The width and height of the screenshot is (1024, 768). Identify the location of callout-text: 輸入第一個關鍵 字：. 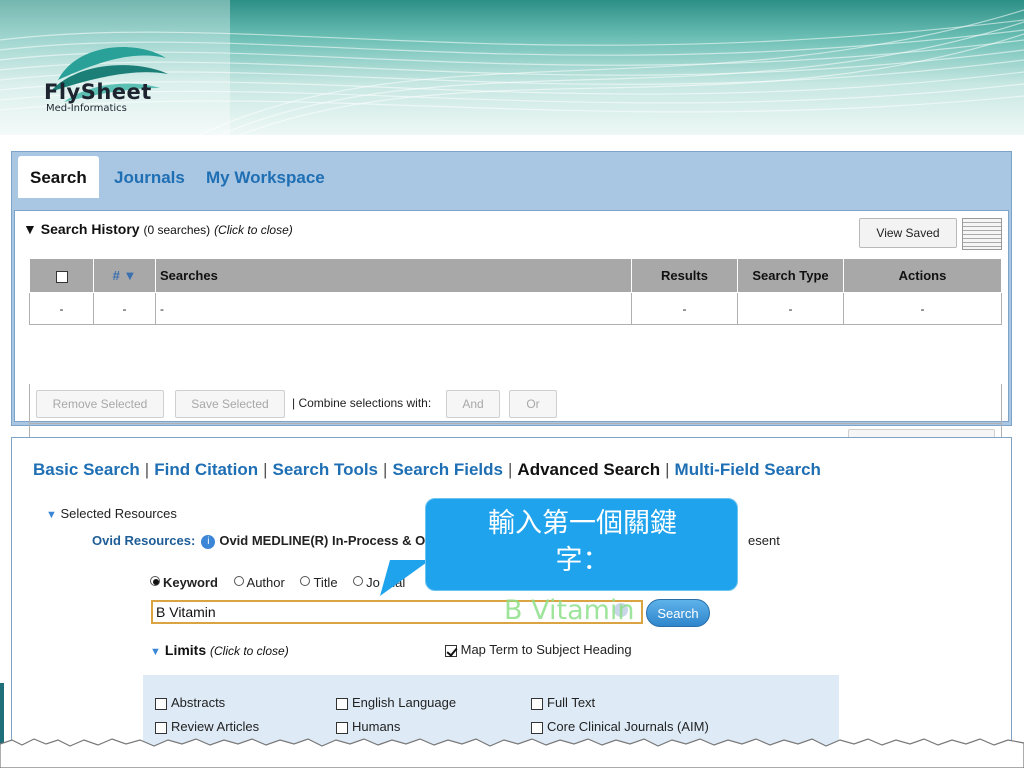
(582, 542).